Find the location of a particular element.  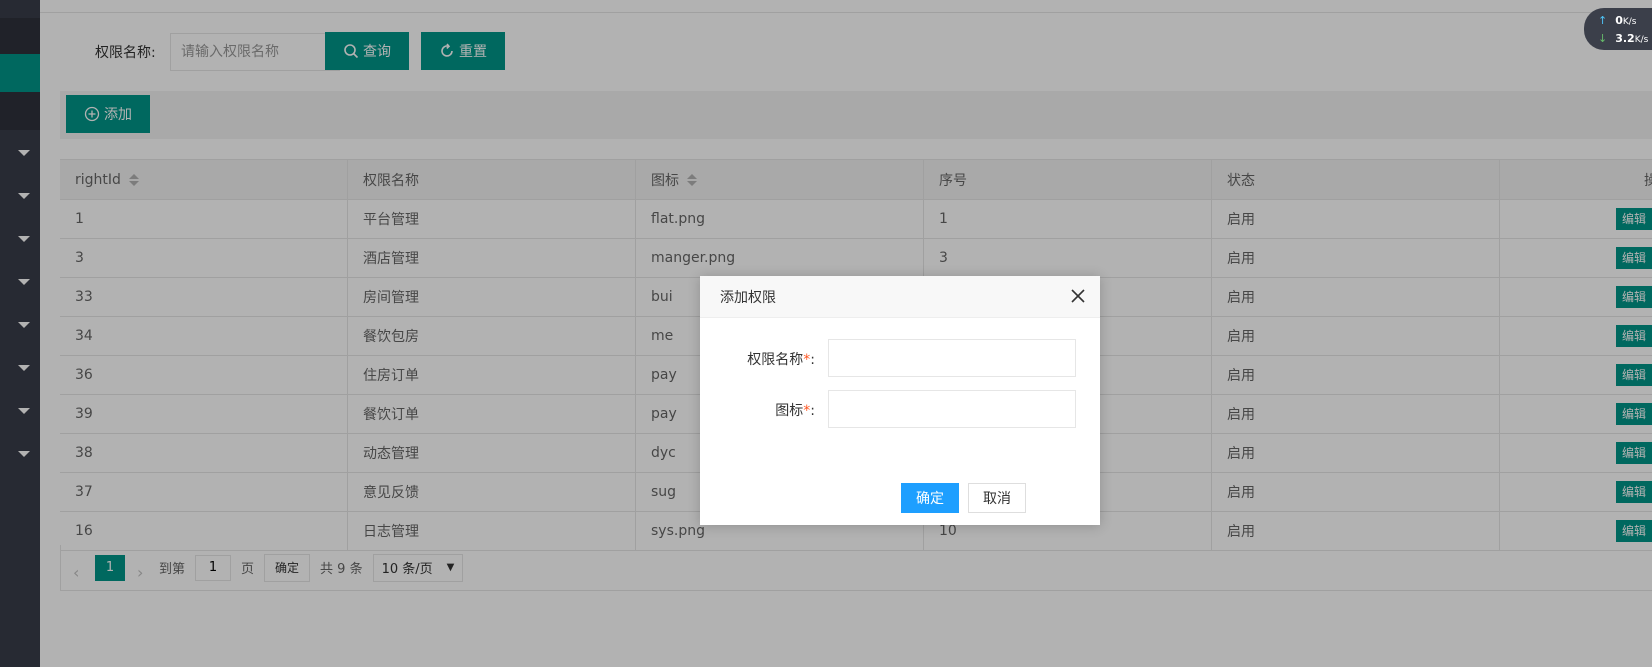

arrow-up-icon: ↑ is located at coordinates (1603, 20).